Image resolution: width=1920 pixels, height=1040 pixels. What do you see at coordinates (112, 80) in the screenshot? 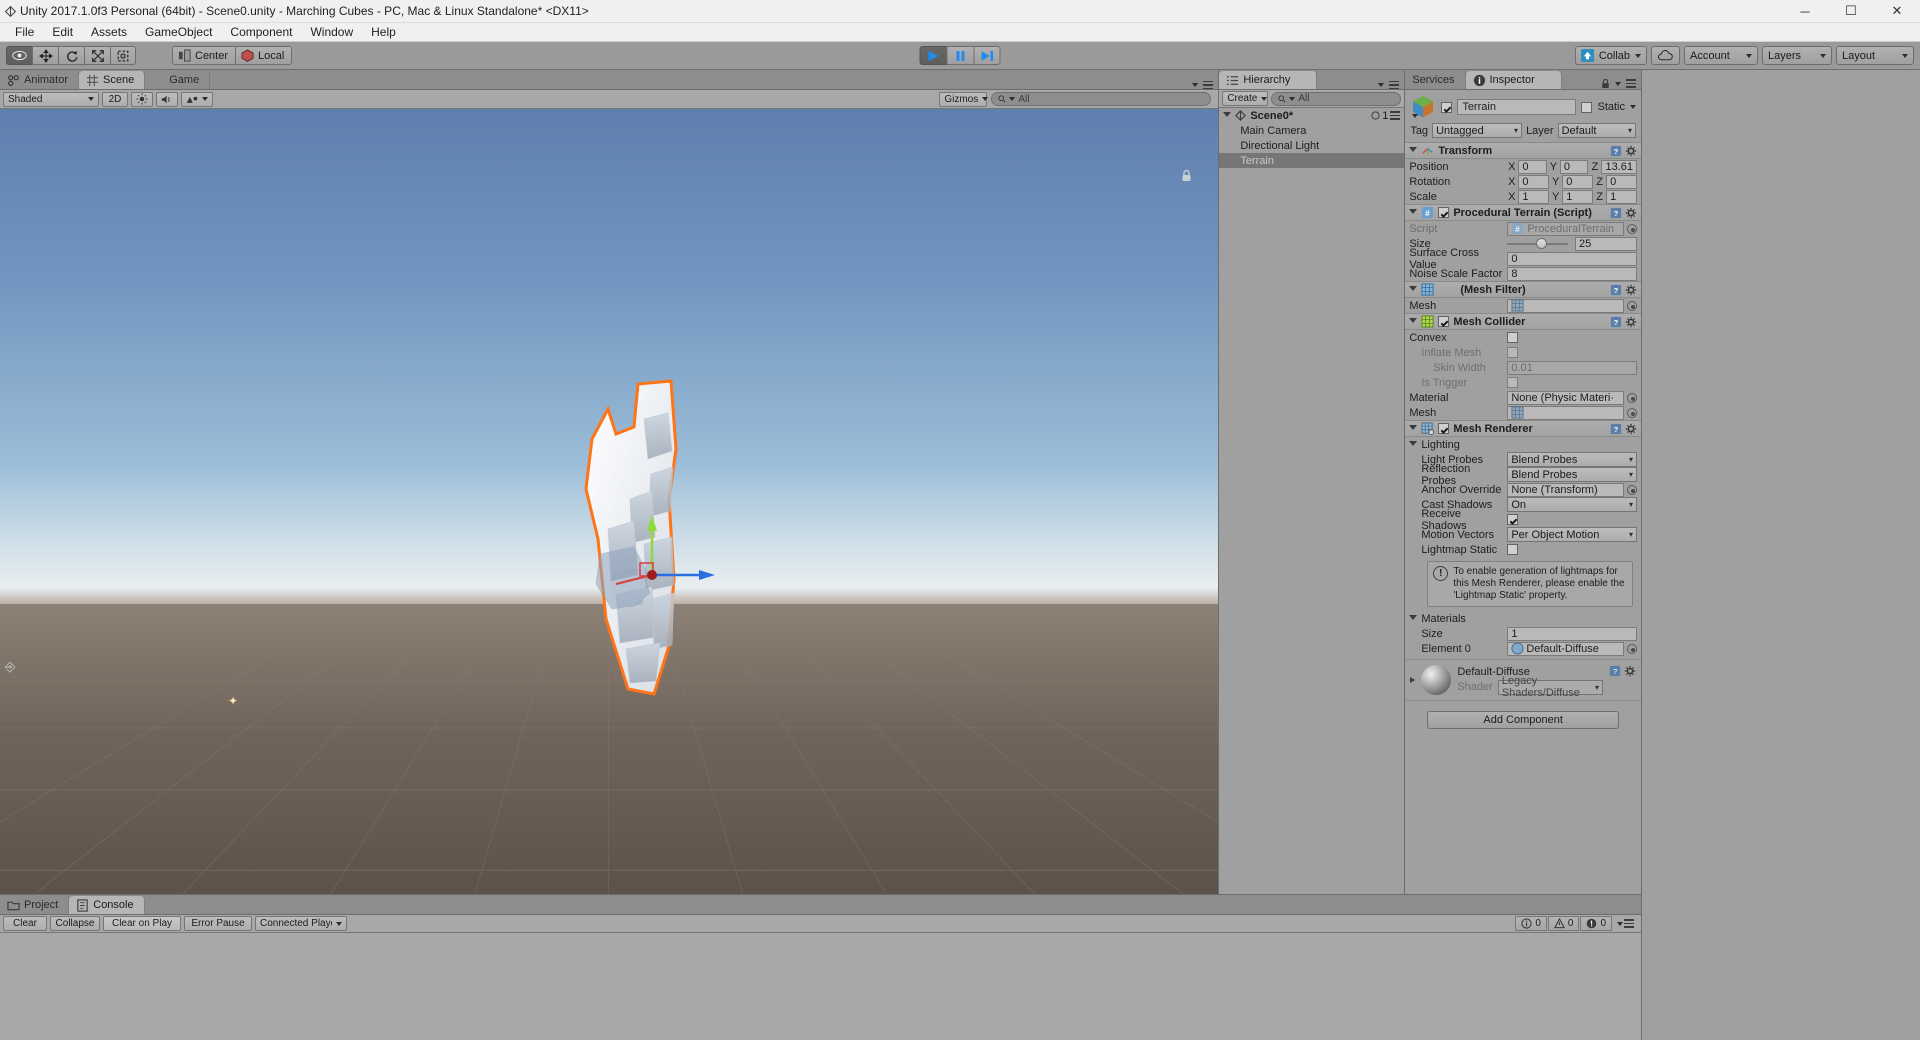
I see `tab-scene: Scene` at bounding box center [112, 80].